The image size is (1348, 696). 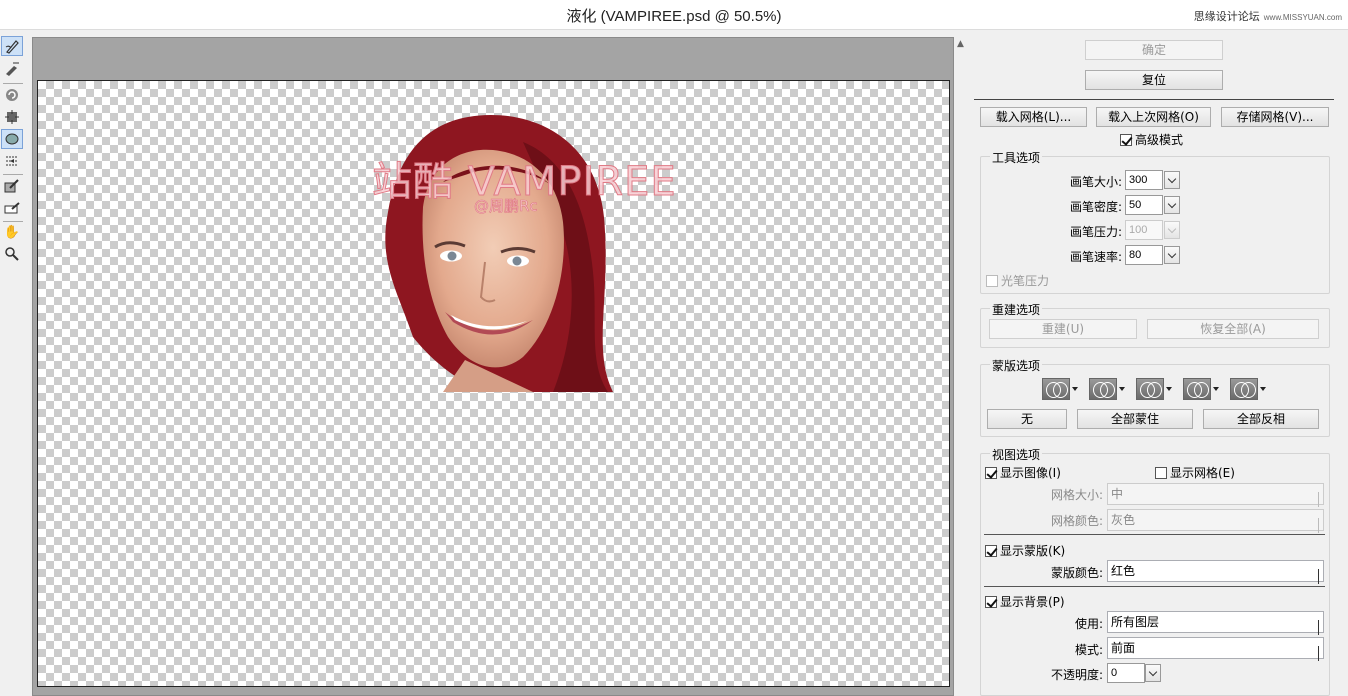 I want to click on thaw-mask-tool-icon, so click(x=12, y=208).